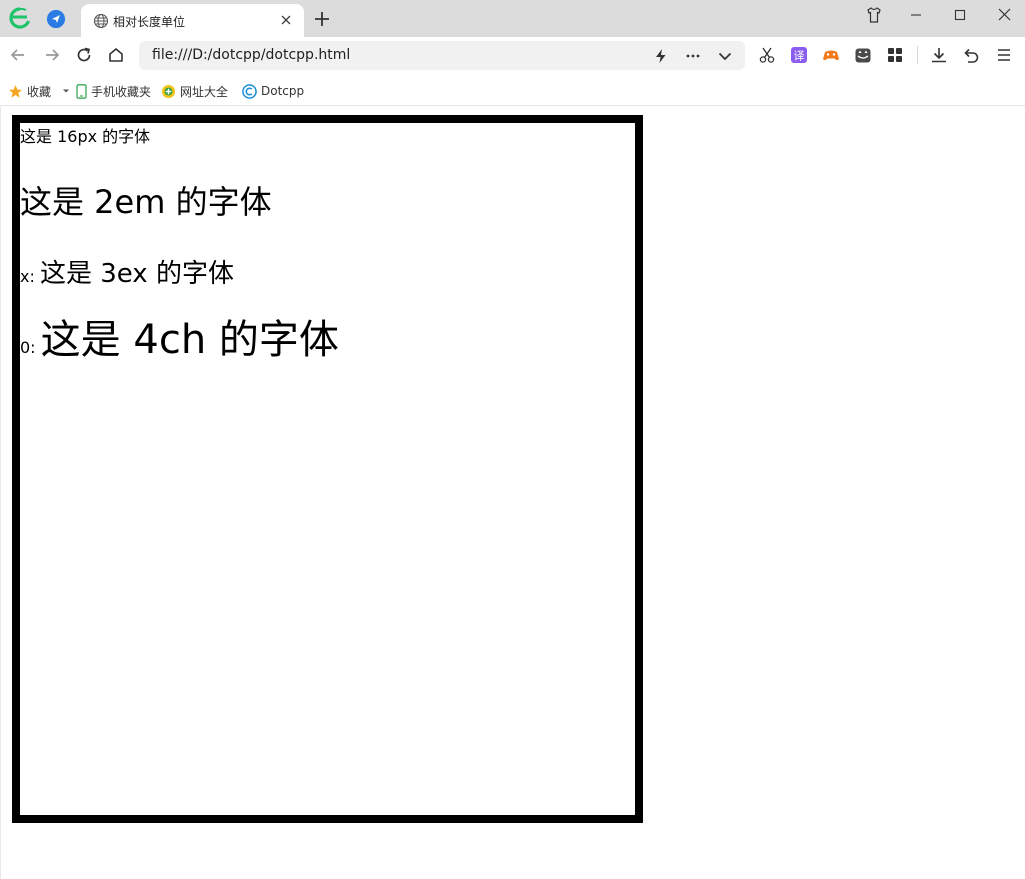 Image resolution: width=1025 pixels, height=879 pixels. What do you see at coordinates (251, 55) in the screenshot?
I see `url-input: file:///D:/dotcpp/dotcpp.html` at bounding box center [251, 55].